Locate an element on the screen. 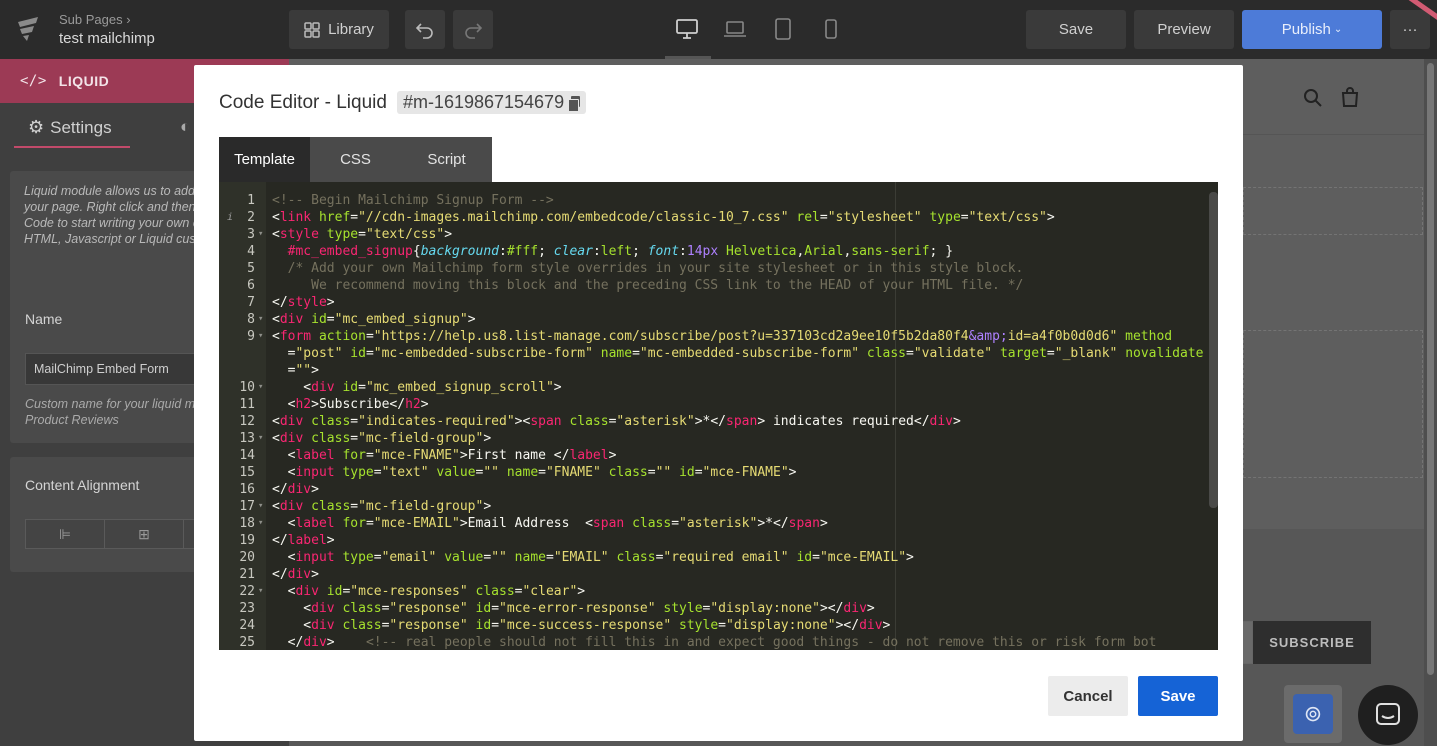 The width and height of the screenshot is (1437, 746). align-left-icon: ⊫ is located at coordinates (65, 533).